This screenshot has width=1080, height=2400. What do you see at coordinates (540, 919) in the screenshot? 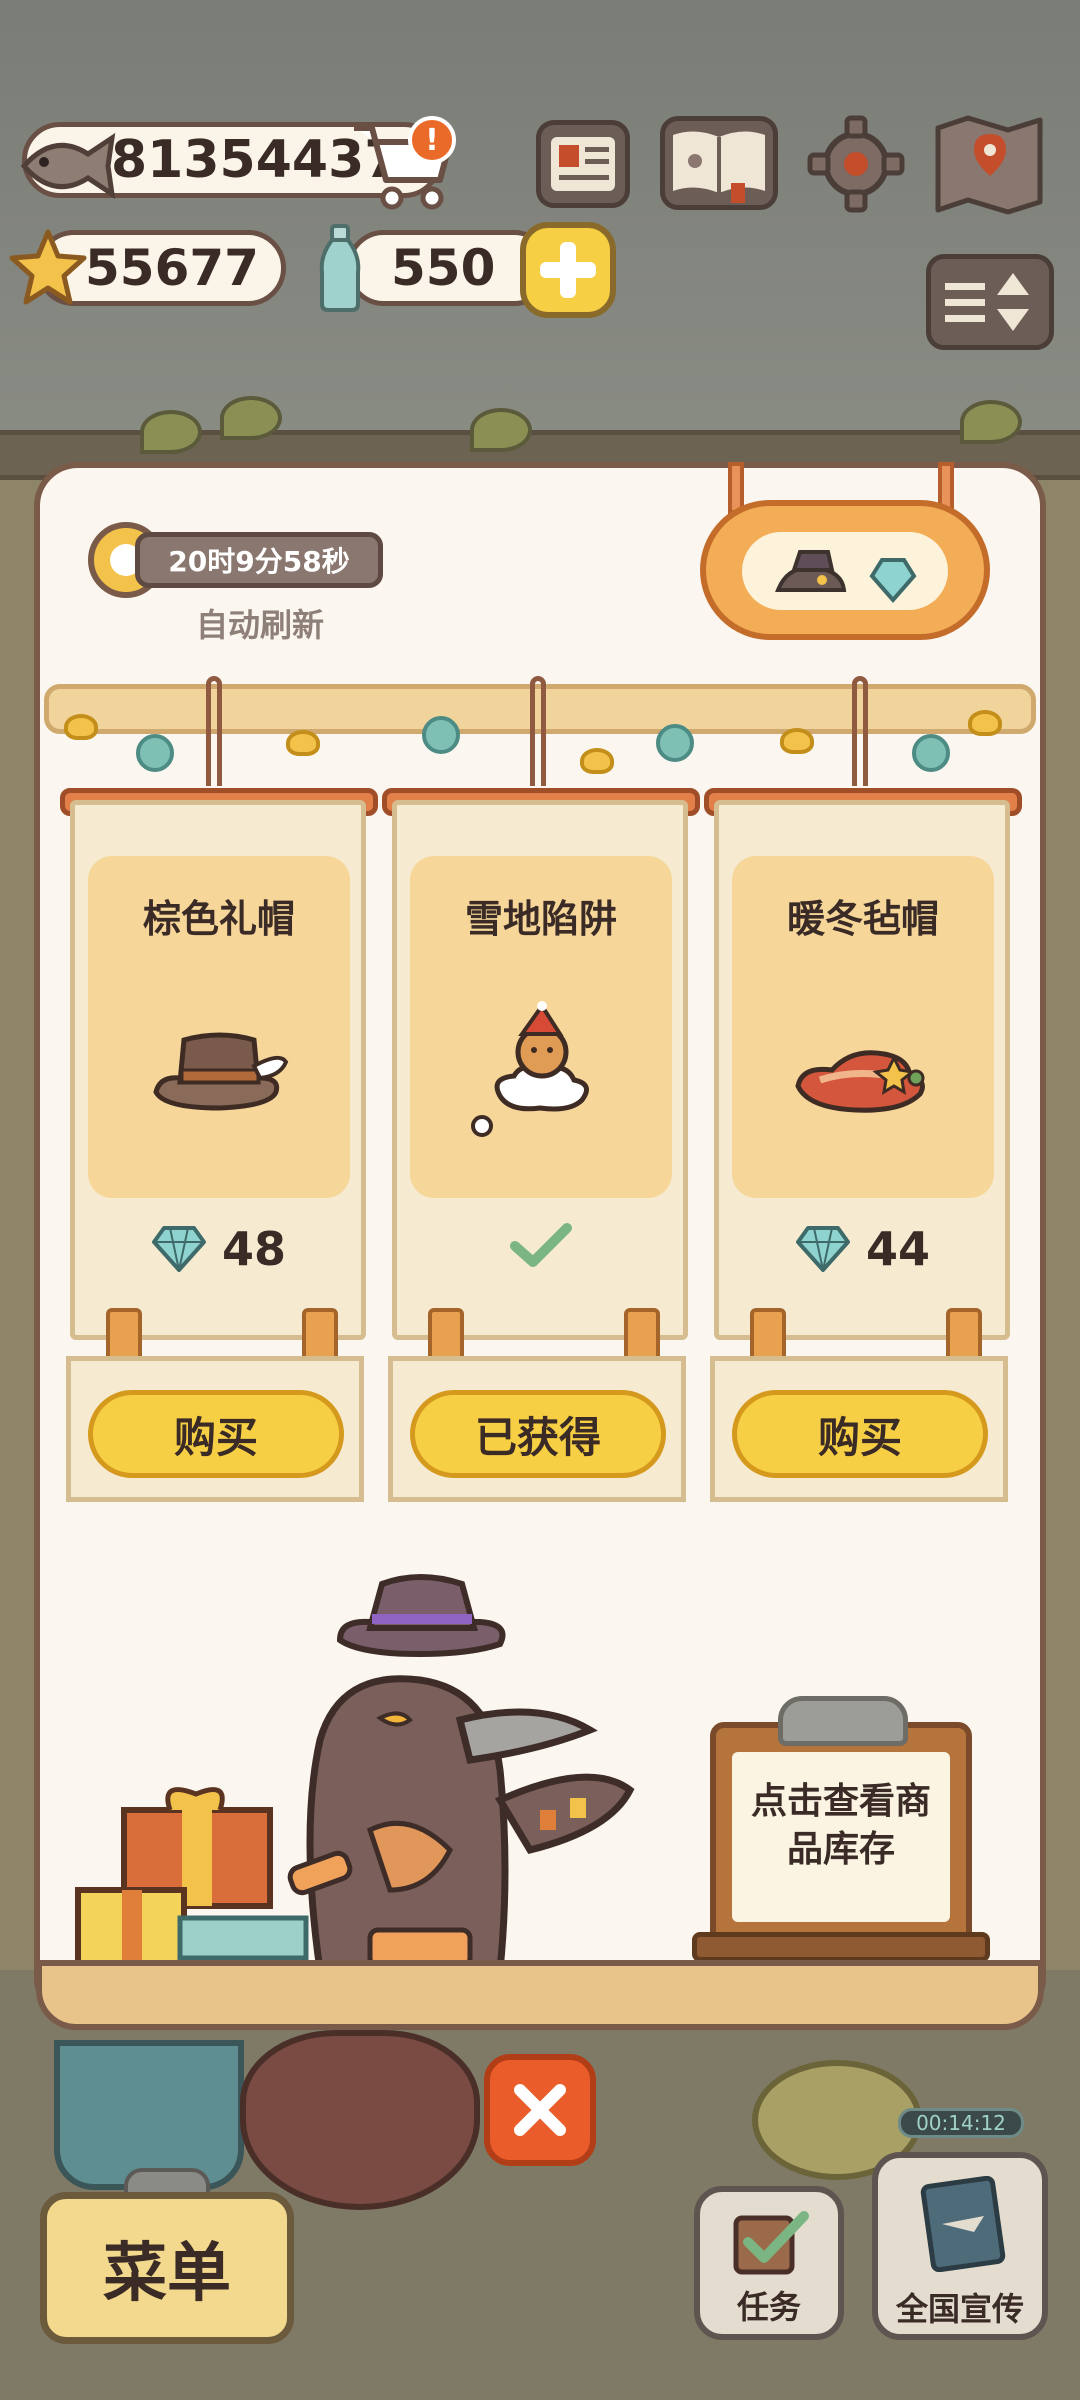
I see `item-name-2: 雪地陷阱` at bounding box center [540, 919].